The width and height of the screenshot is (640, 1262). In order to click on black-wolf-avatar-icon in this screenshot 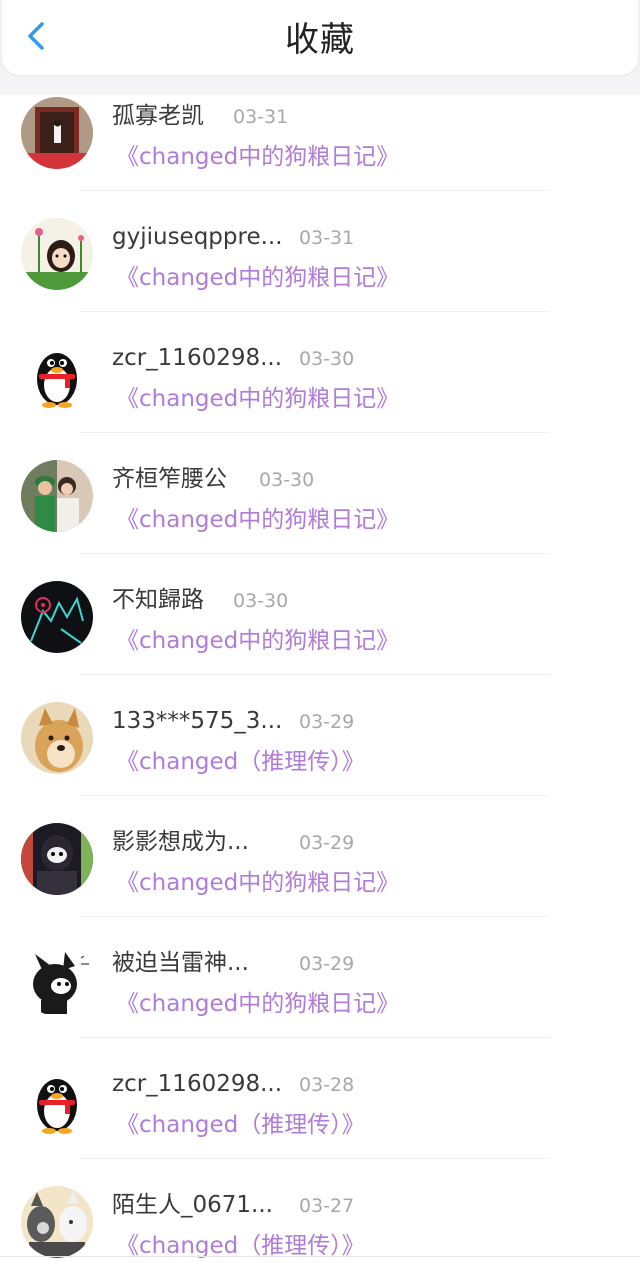, I will do `click(57, 980)`.